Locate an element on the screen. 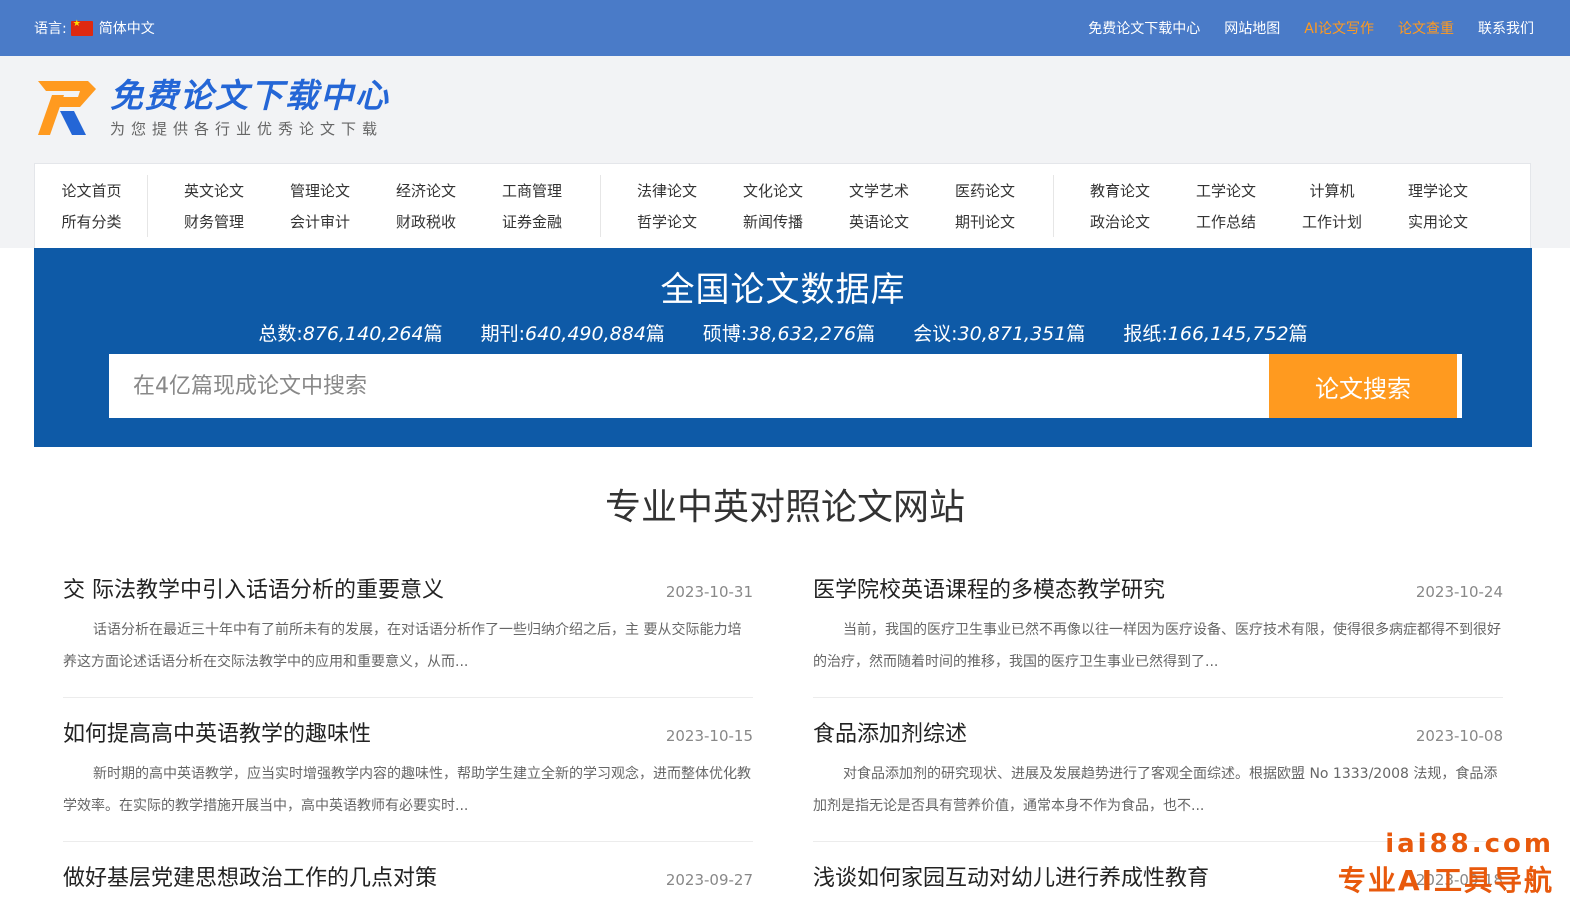 The height and width of the screenshot is (909, 1570). stat-thesis: 硕博:38,632,276篇 is located at coordinates (789, 334).